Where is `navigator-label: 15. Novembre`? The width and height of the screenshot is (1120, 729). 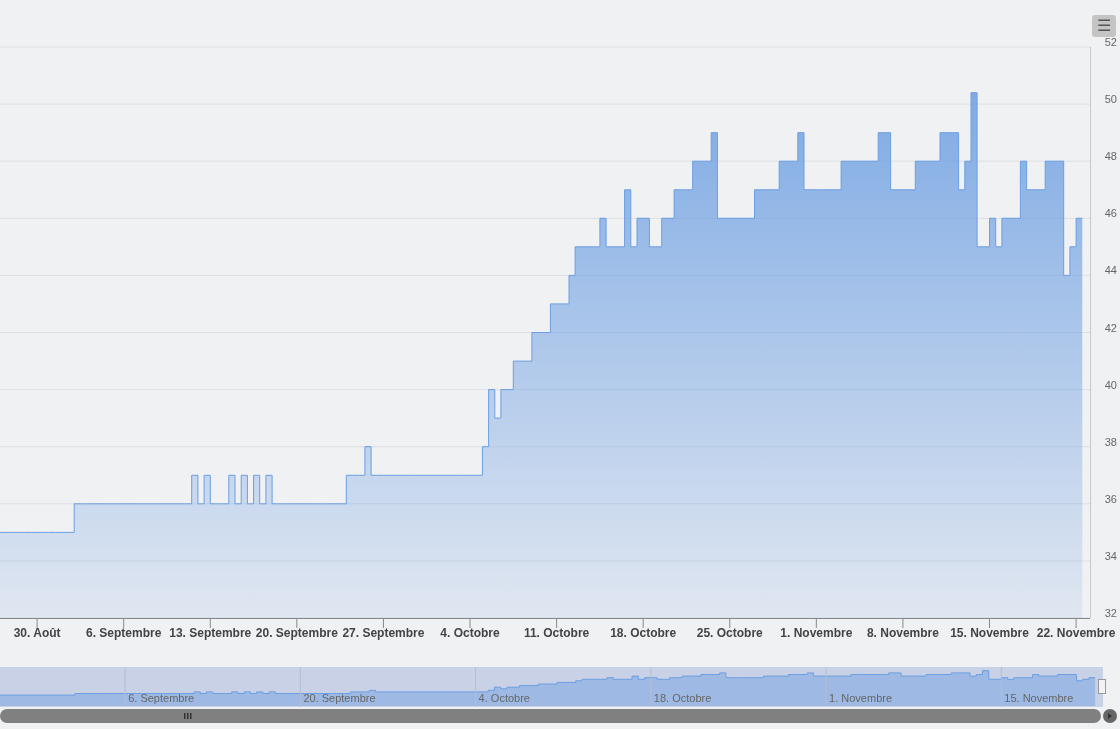
navigator-label: 15. Novembre is located at coordinates (1039, 698).